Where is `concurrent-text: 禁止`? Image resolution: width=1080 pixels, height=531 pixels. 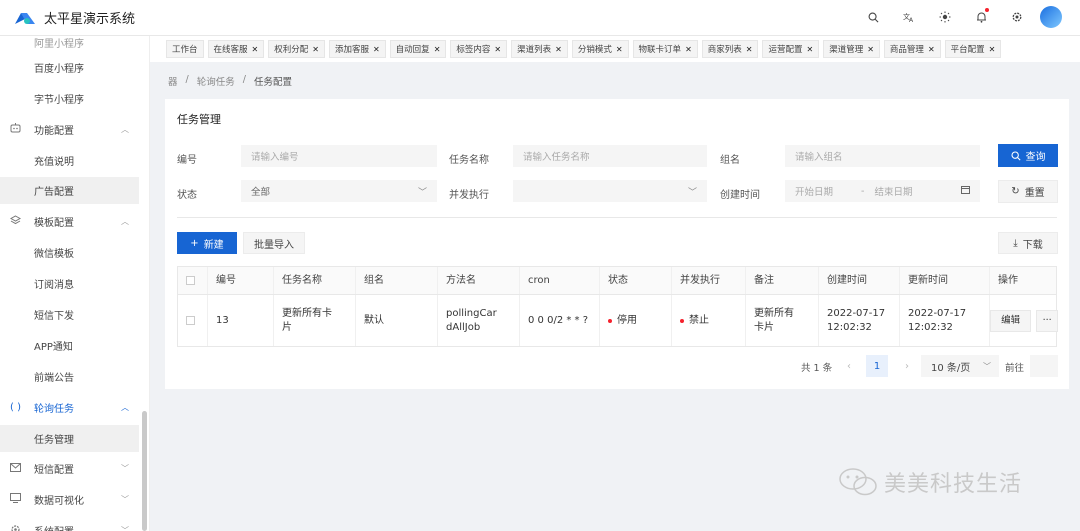
concurrent-text: 禁止 is located at coordinates (699, 320).